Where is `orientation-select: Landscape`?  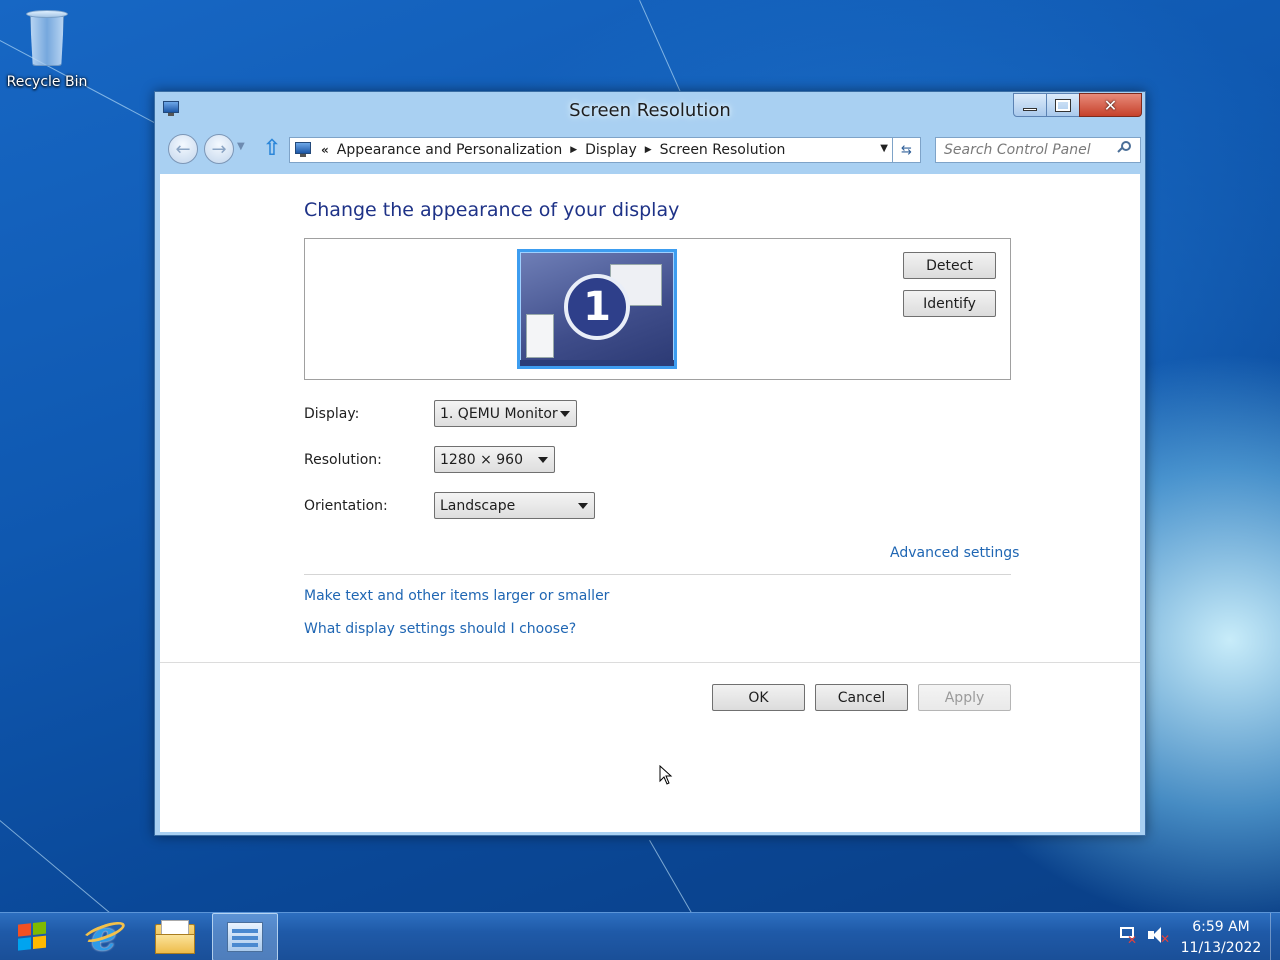
orientation-select: Landscape is located at coordinates (514, 505).